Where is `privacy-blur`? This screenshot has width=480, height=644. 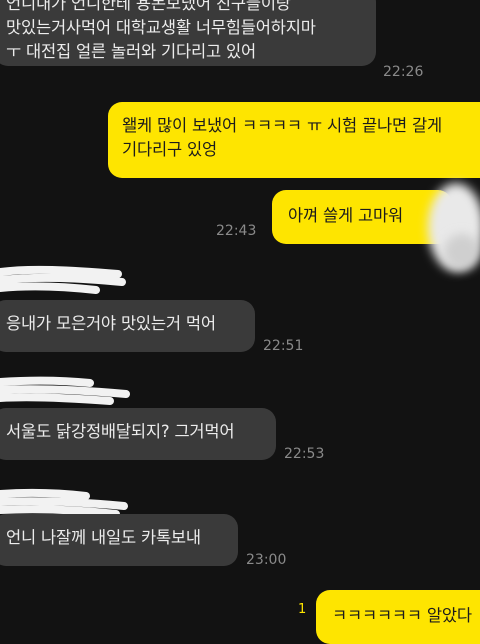
privacy-blur is located at coordinates (454, 227).